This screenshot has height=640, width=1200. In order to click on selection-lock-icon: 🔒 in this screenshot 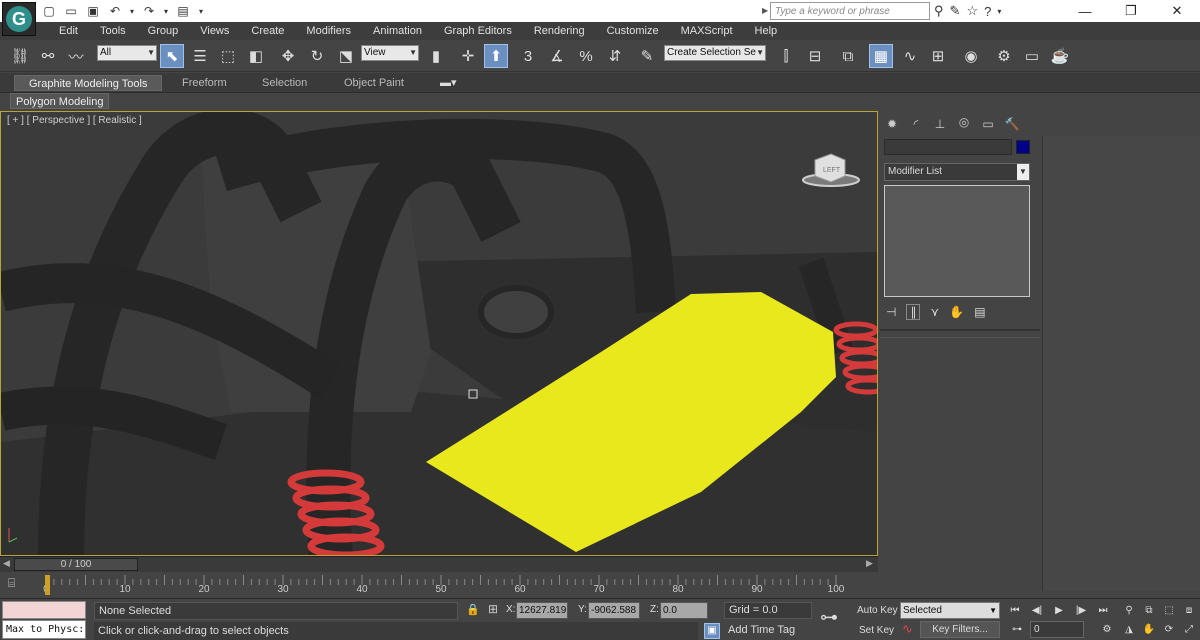, I will do `click(473, 609)`.